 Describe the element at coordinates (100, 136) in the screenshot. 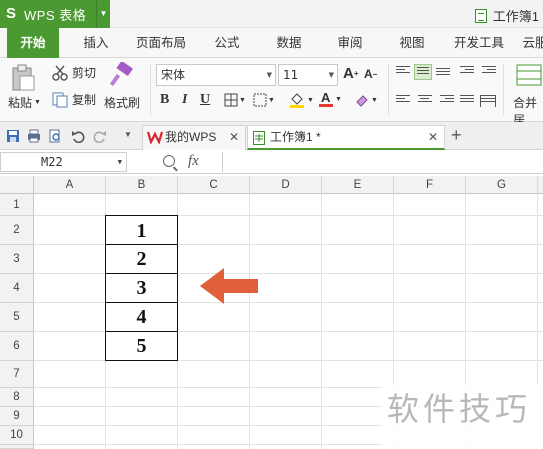

I see `redo-icon` at that location.